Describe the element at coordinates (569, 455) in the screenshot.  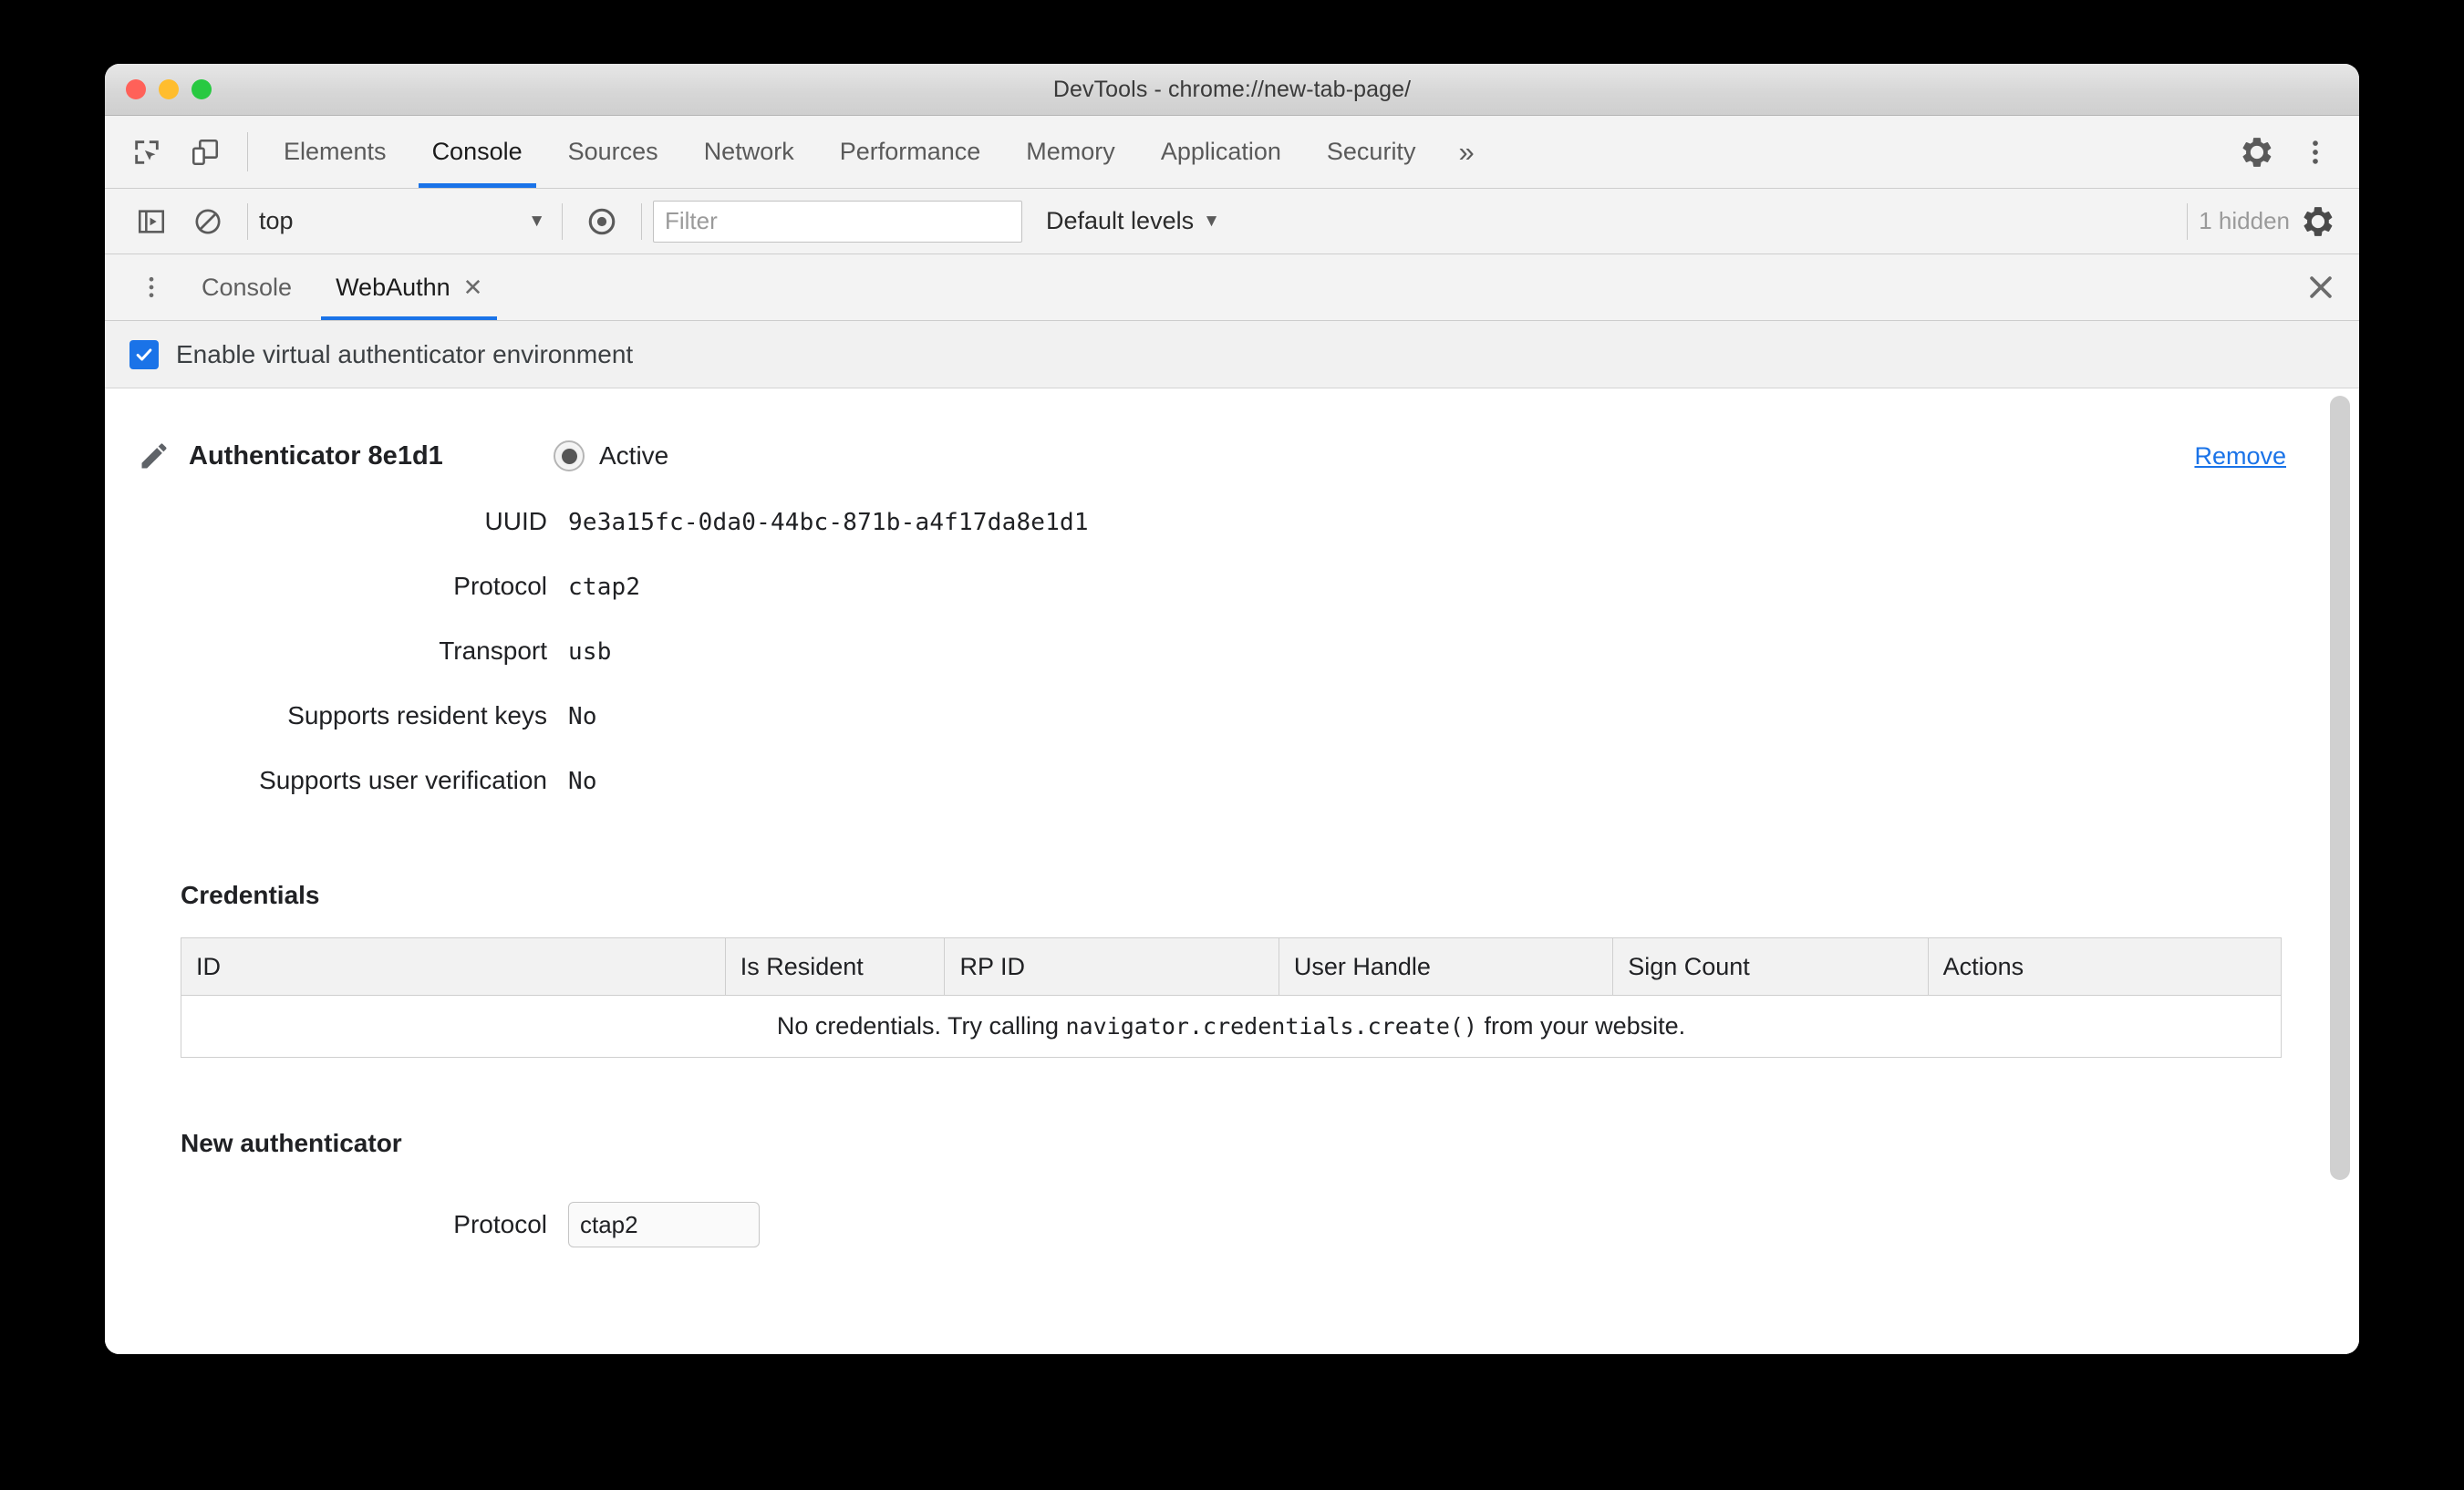
I see `active-radio-button` at that location.